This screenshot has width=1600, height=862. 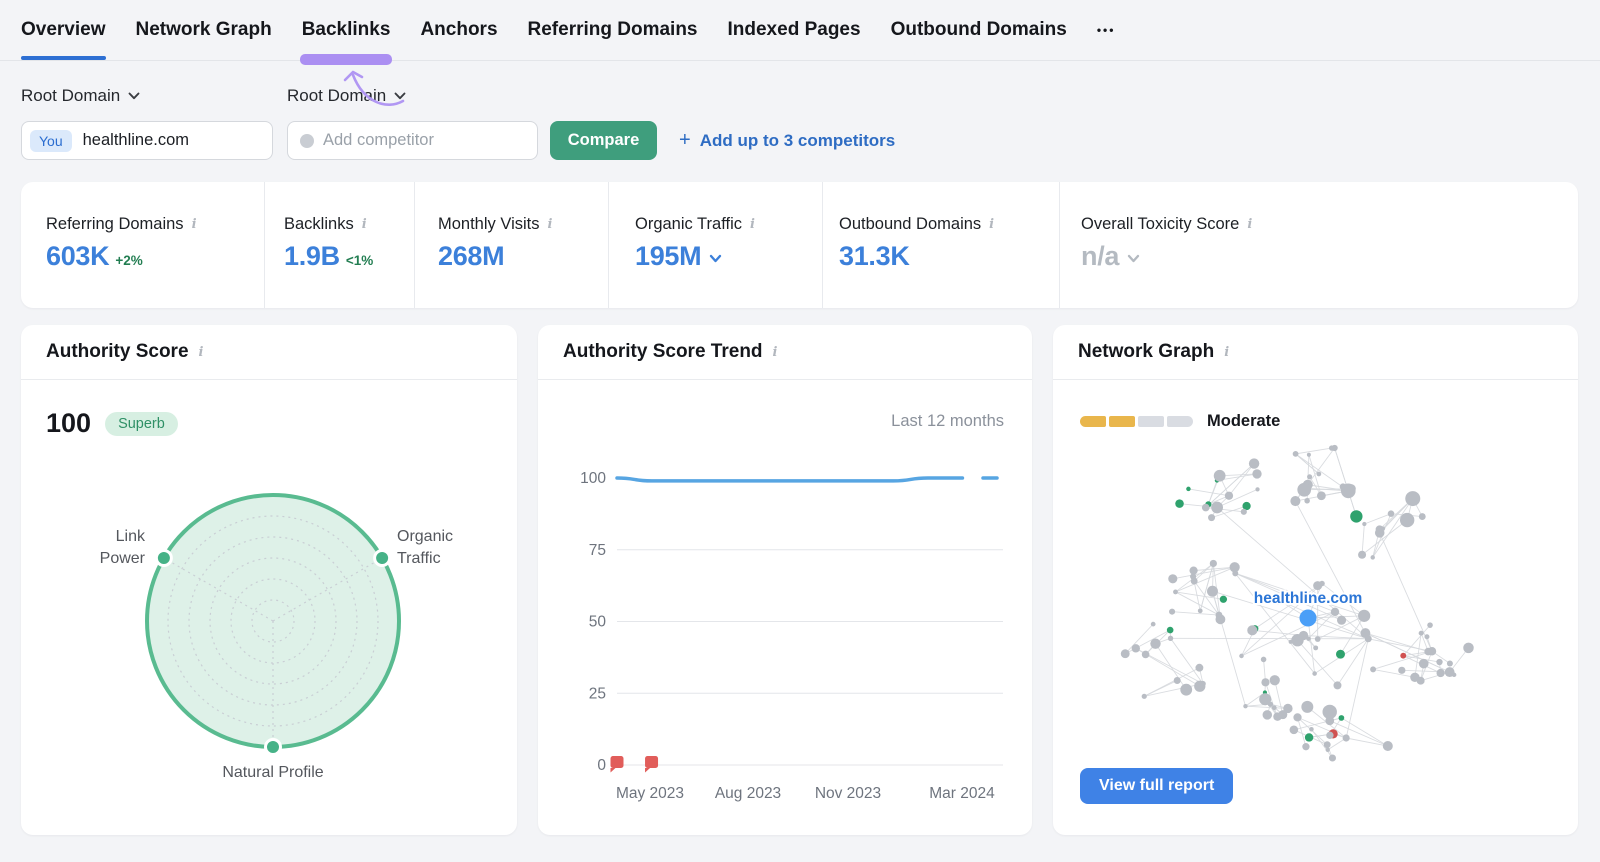 I want to click on metric-value: 195M, so click(x=668, y=256).